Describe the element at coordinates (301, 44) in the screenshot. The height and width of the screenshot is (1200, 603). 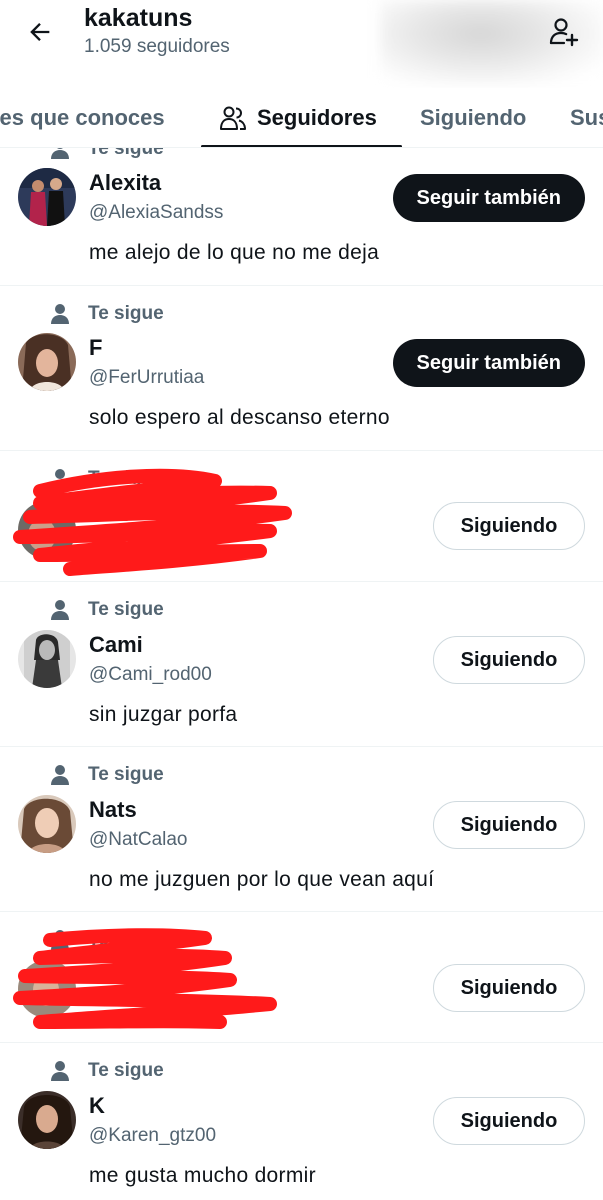
I see `top-app-bar: kakatuns 1.059 seguidores` at that location.